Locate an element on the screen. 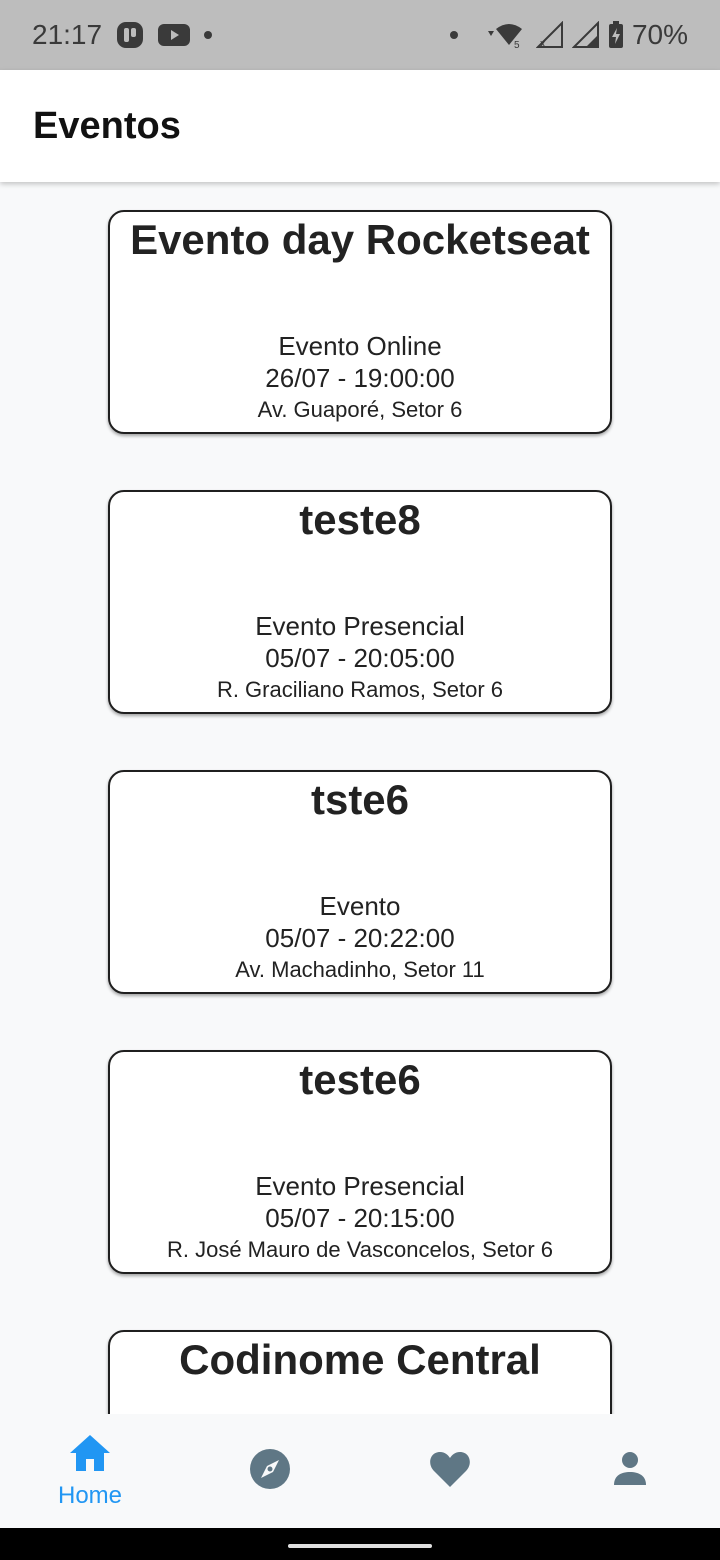  signal-icon is located at coordinates (585, 35).